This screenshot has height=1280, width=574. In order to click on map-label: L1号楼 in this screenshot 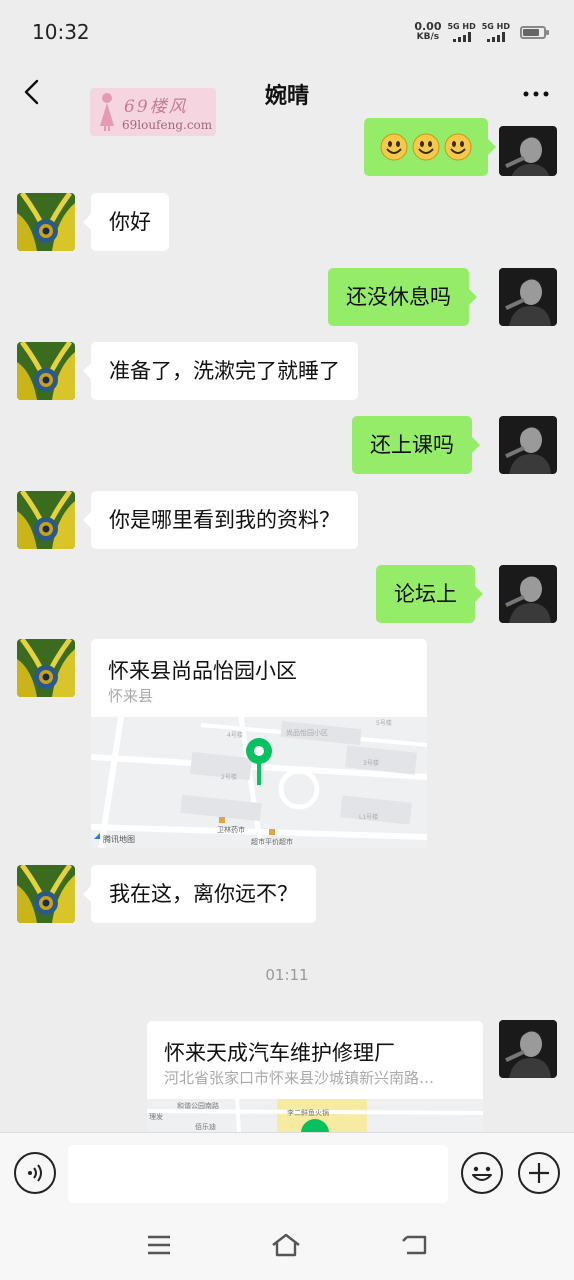, I will do `click(368, 817)`.